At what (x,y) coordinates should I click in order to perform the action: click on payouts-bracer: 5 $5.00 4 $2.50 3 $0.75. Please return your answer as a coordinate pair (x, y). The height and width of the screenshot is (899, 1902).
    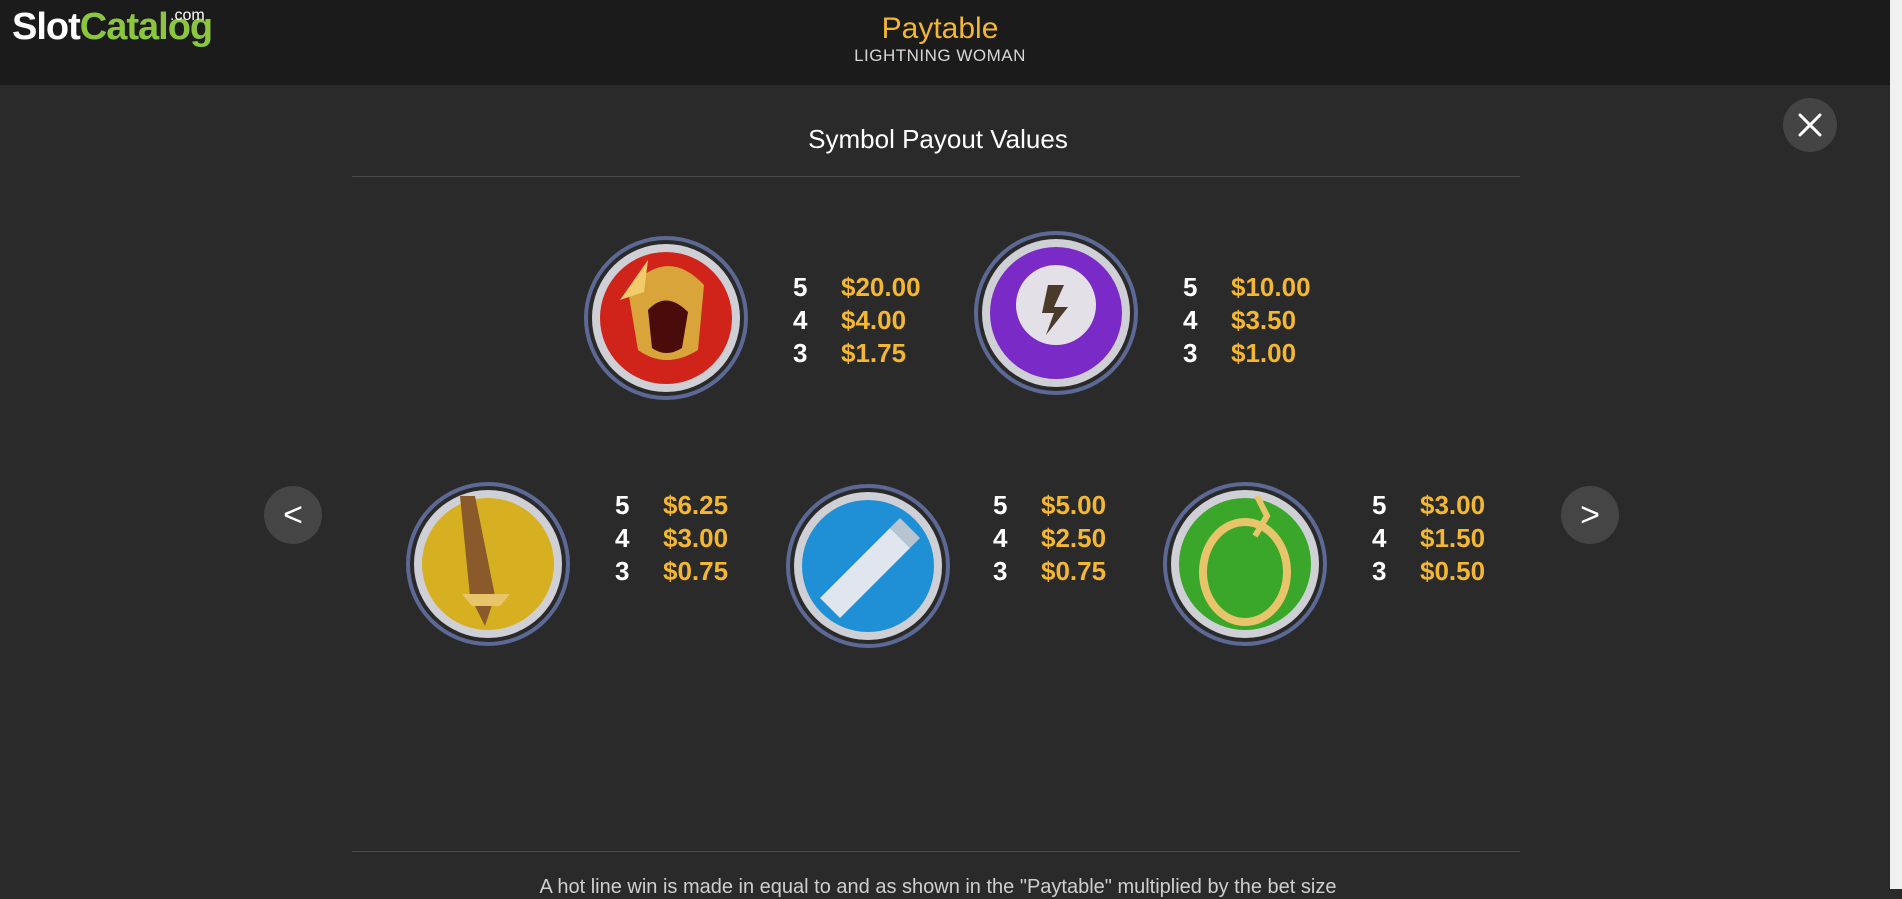
    Looking at the image, I should click on (1049, 538).